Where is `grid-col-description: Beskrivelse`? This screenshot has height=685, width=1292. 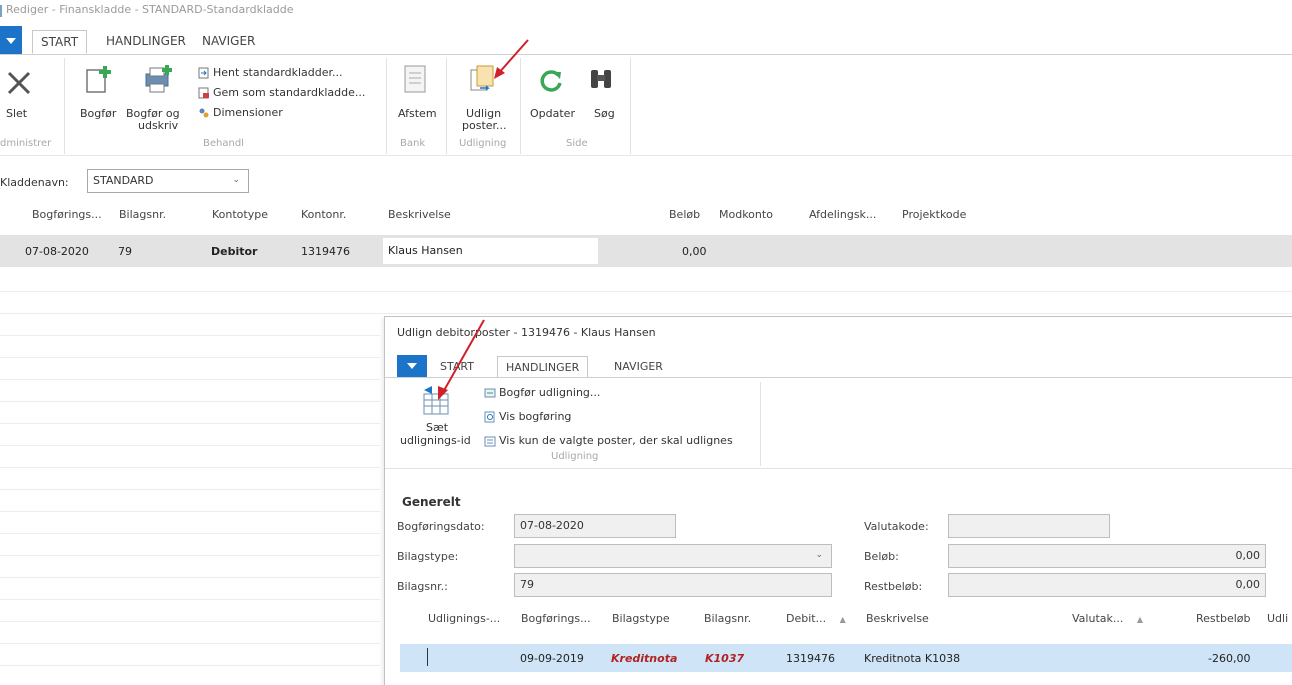
grid-col-description: Beskrivelse is located at coordinates (897, 618).